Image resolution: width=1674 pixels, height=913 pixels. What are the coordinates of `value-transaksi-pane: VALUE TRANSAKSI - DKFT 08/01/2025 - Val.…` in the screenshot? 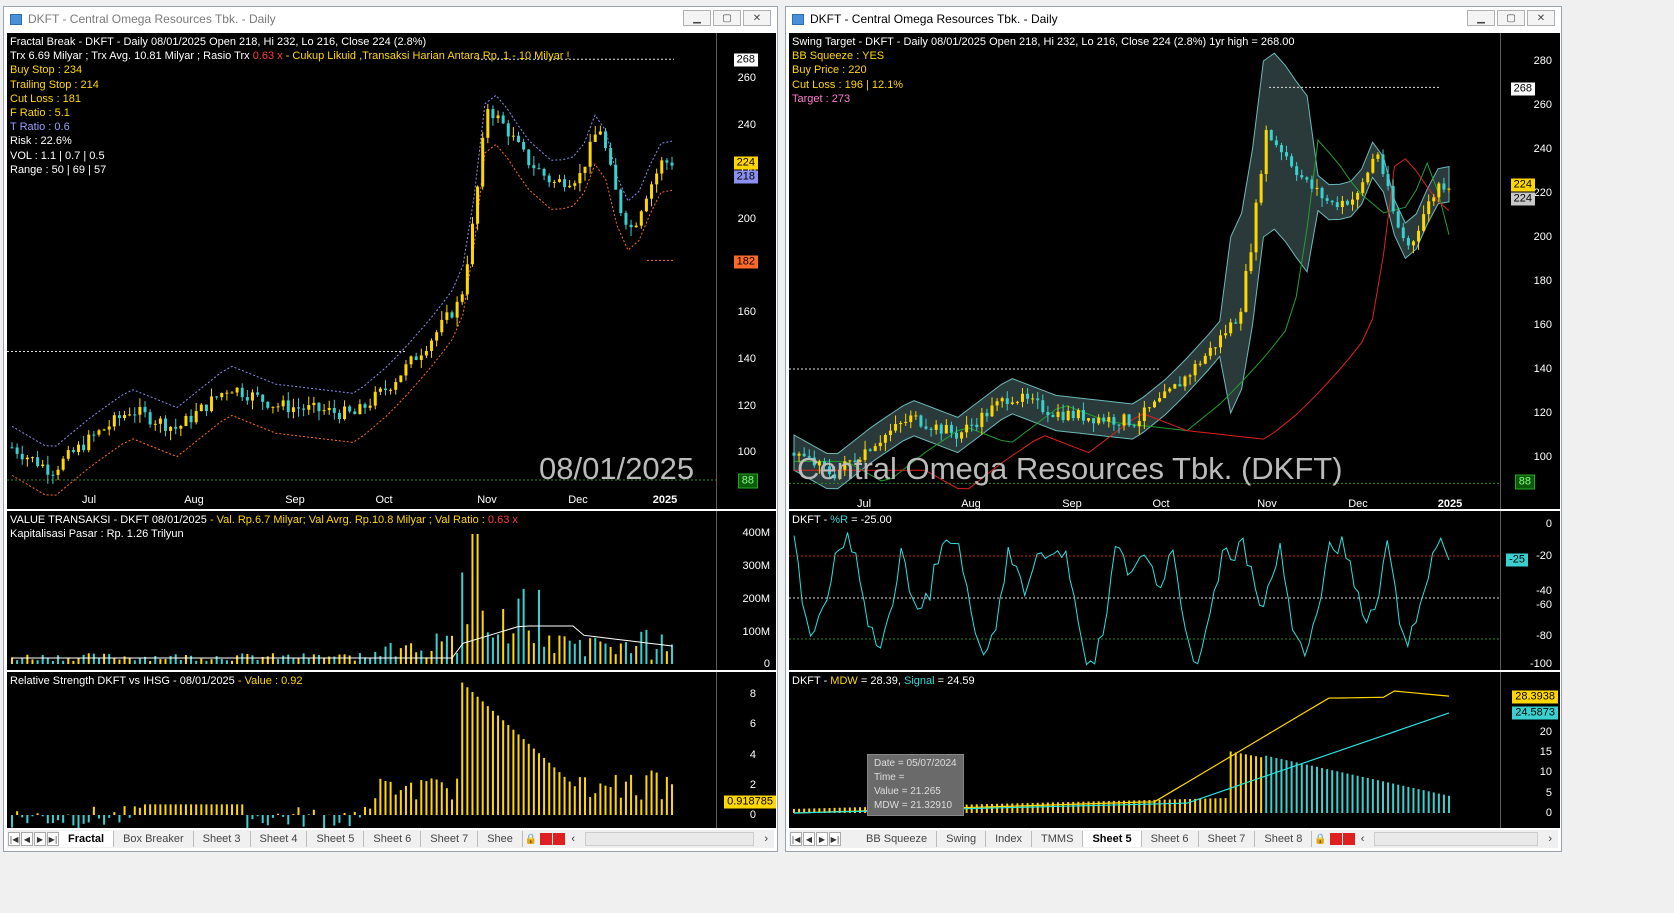 It's located at (391, 590).